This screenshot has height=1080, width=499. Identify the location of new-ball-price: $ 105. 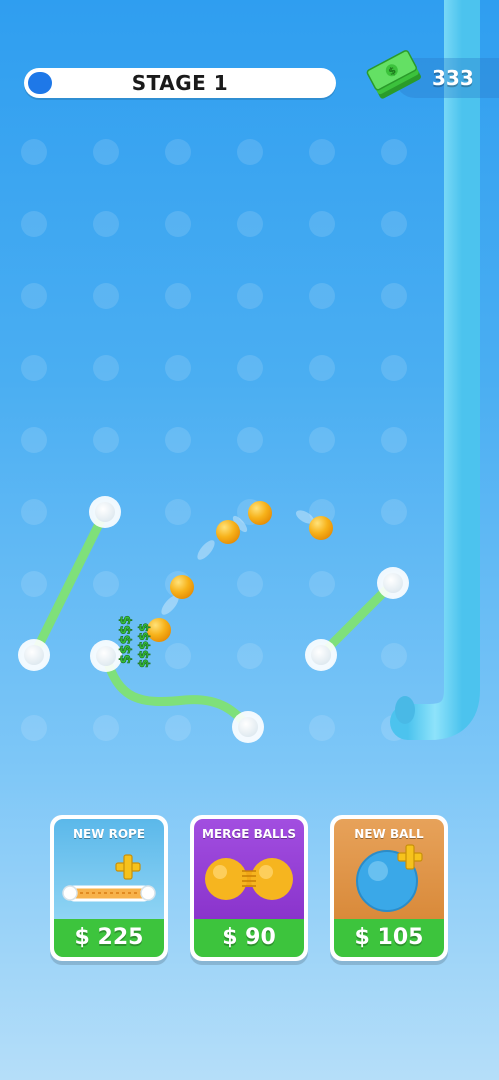
(389, 938).